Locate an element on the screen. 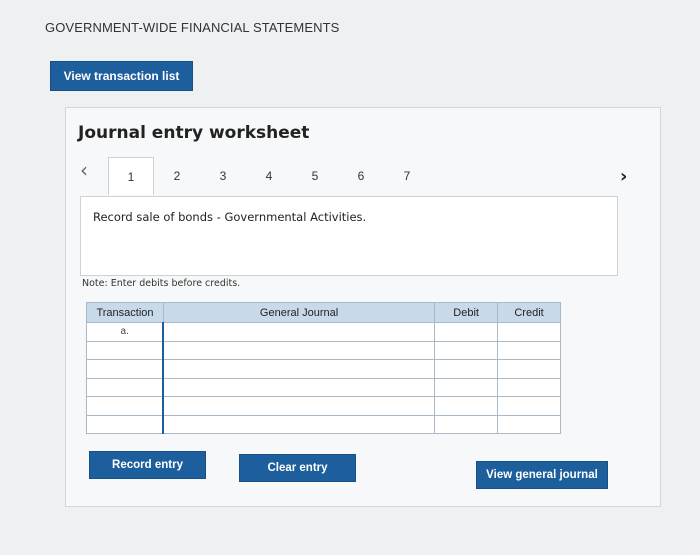 The image size is (700, 555). chevron-left-icon: ‹ is located at coordinates (84, 170).